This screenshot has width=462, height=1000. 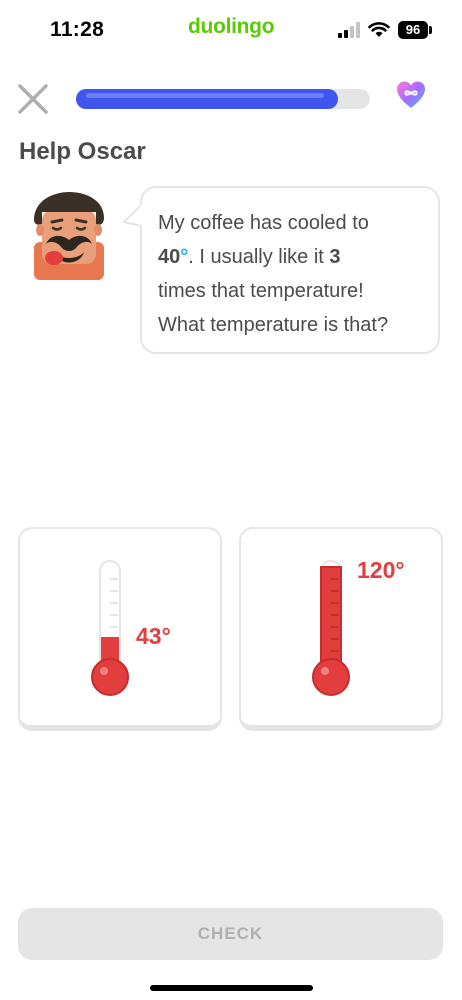 I want to click on home-indicator, so click(x=231, y=988).